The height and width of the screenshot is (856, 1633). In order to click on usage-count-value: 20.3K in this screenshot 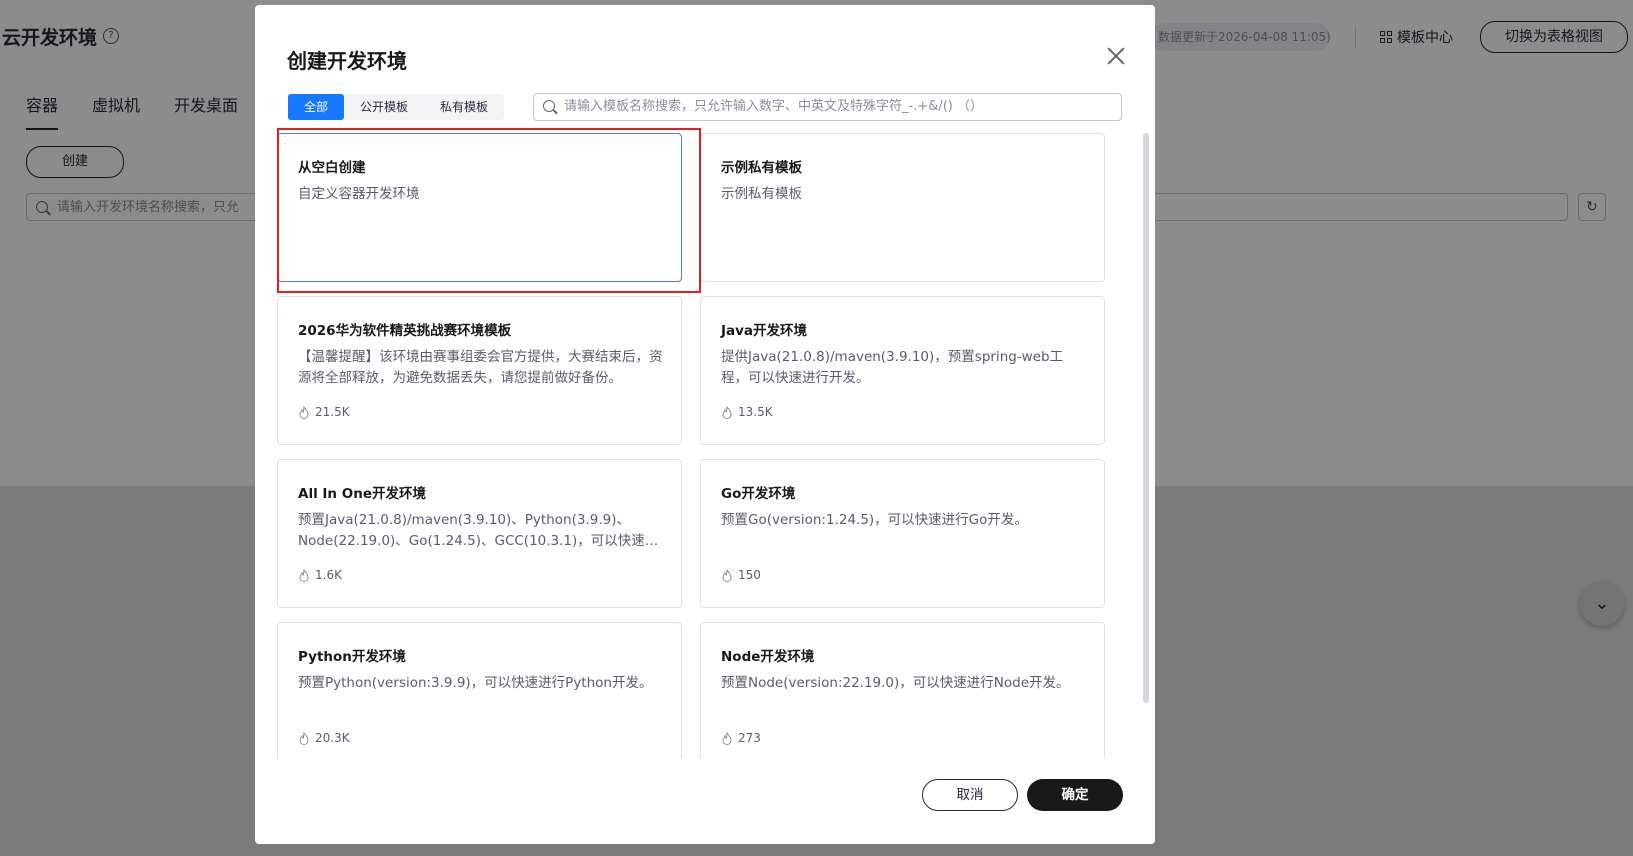, I will do `click(332, 738)`.